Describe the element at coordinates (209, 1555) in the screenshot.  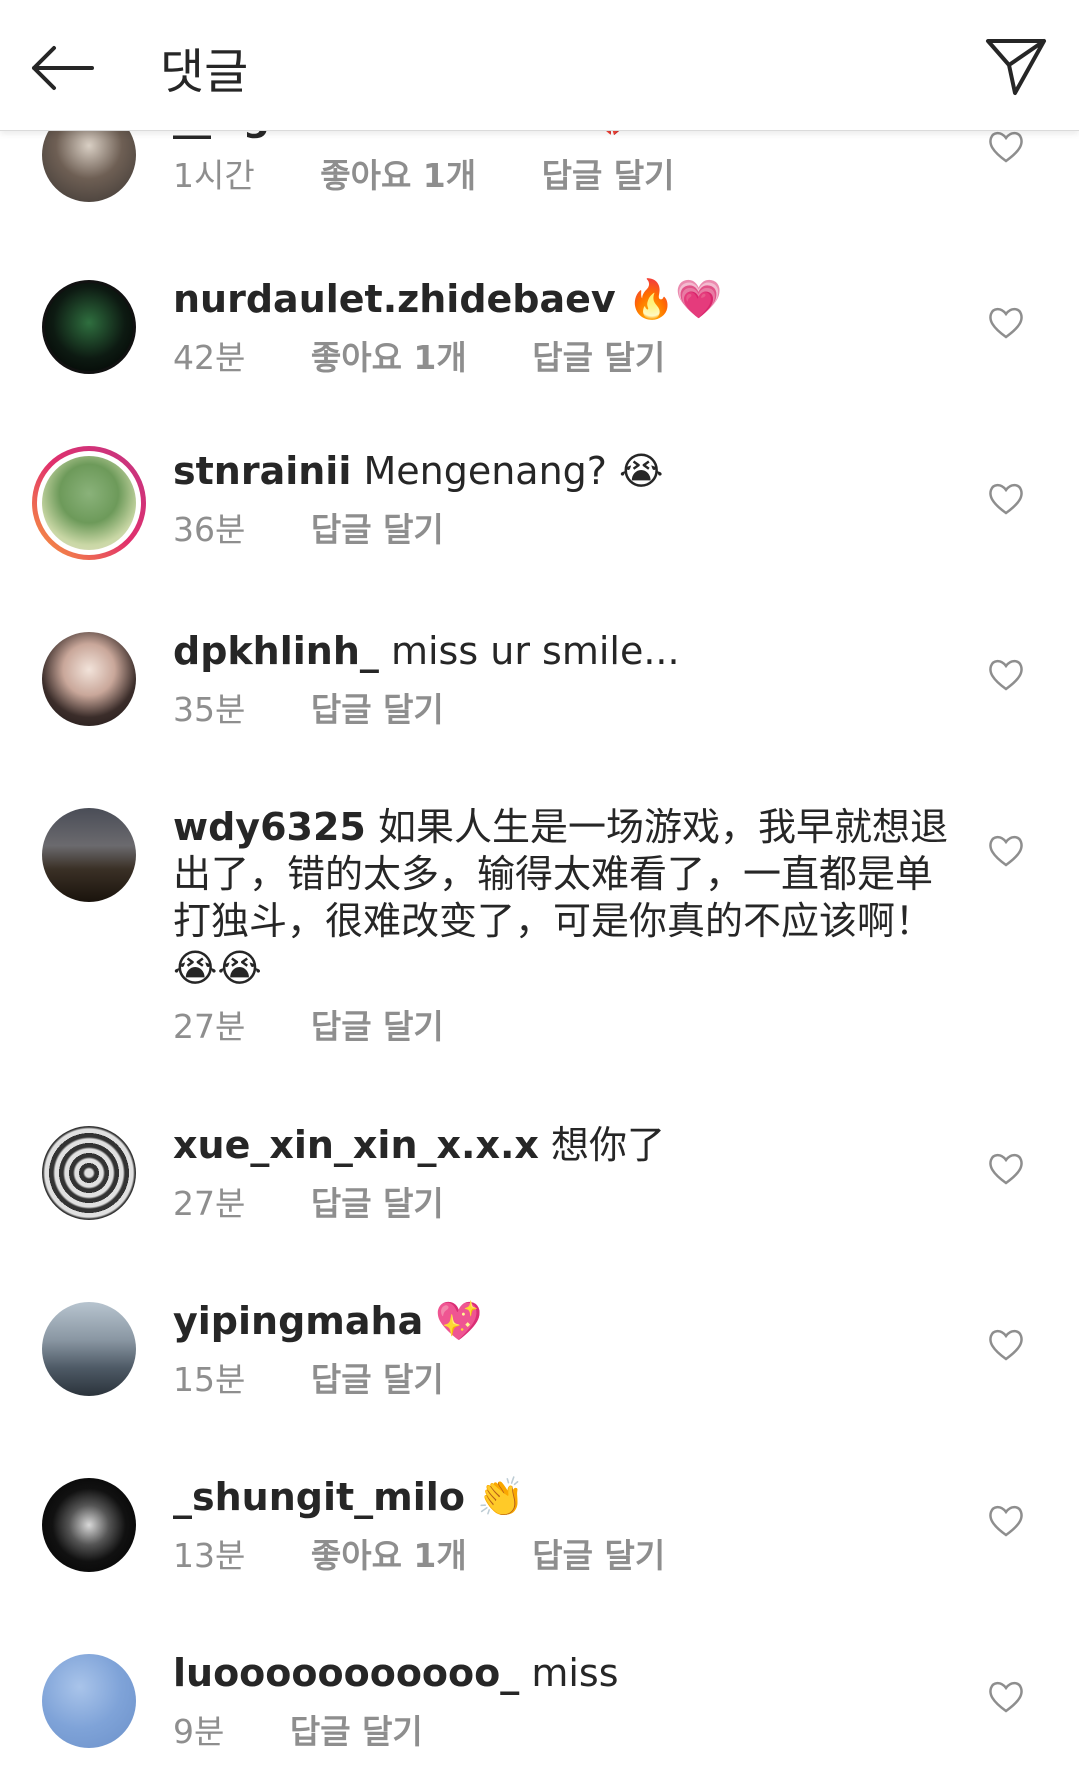
I see `comment-time: 13분` at that location.